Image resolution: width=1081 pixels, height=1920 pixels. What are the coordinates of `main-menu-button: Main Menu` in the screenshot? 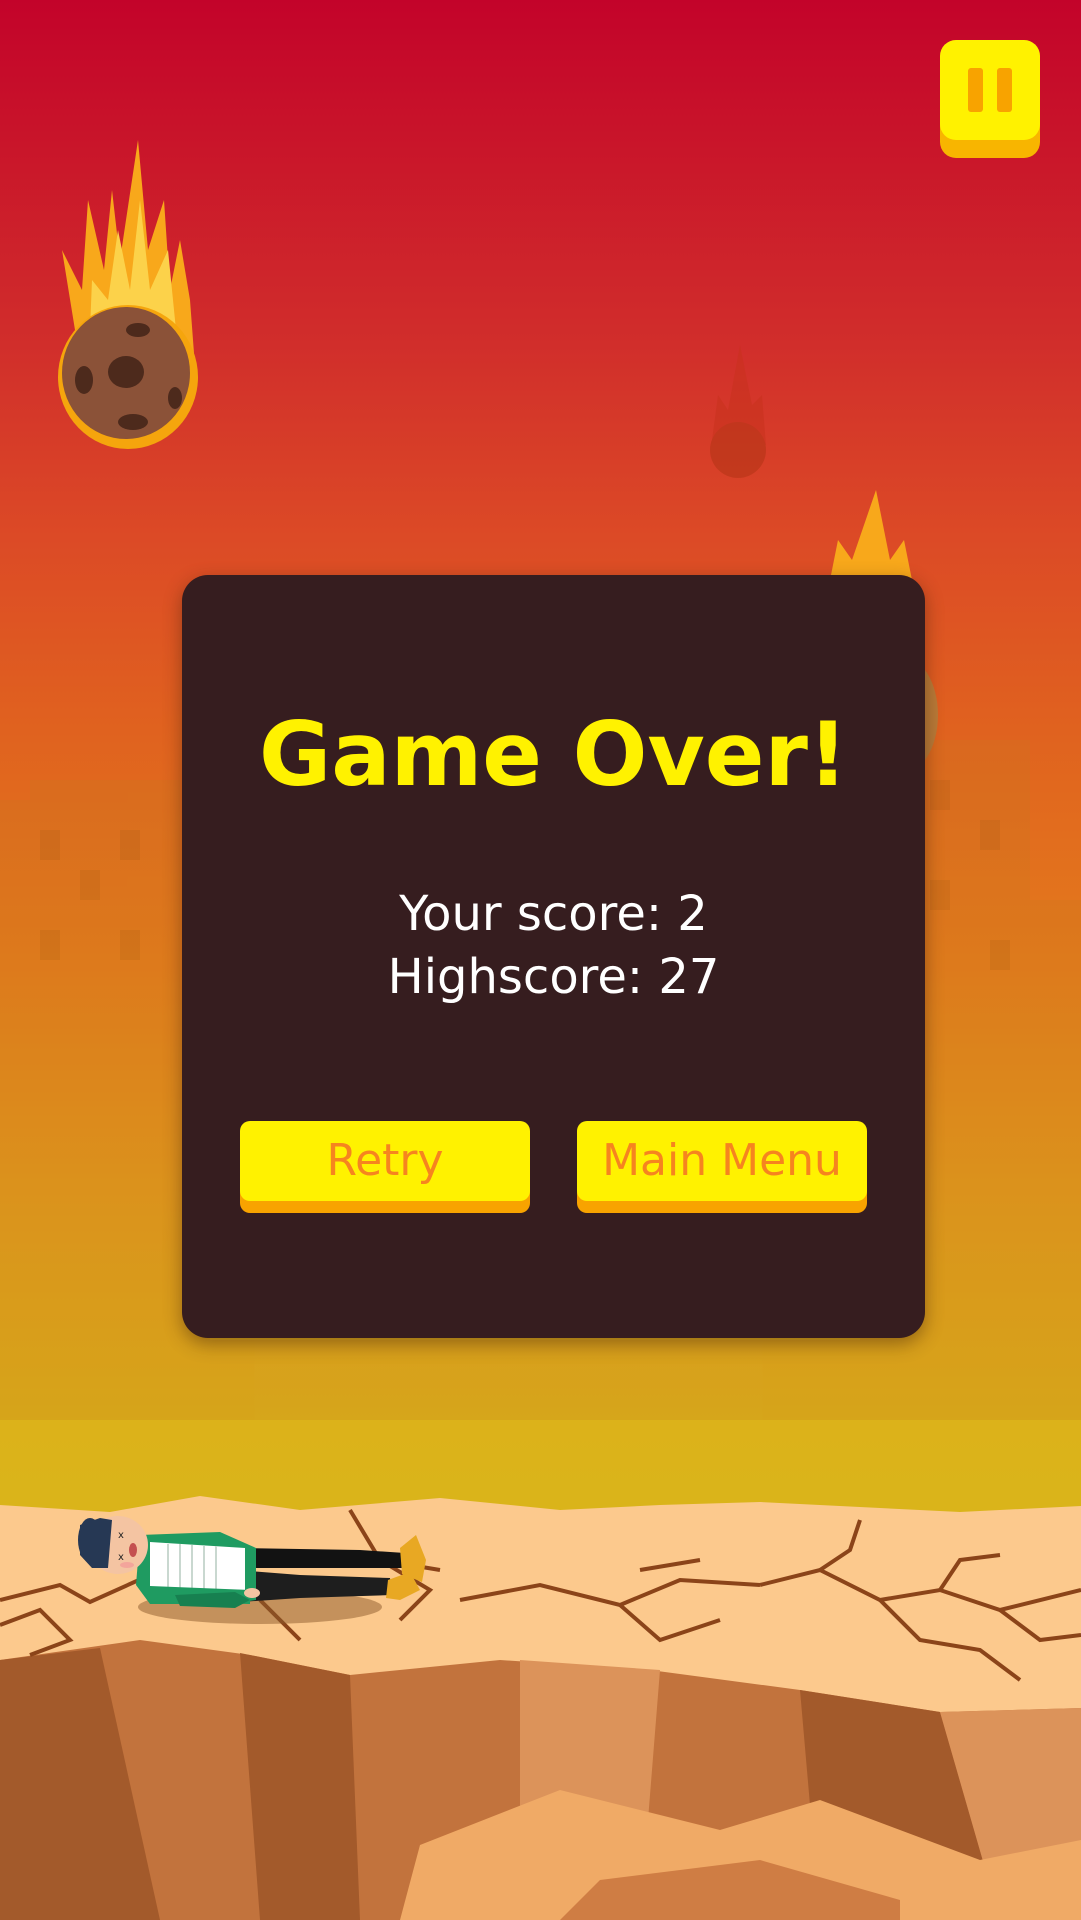 It's located at (722, 1167).